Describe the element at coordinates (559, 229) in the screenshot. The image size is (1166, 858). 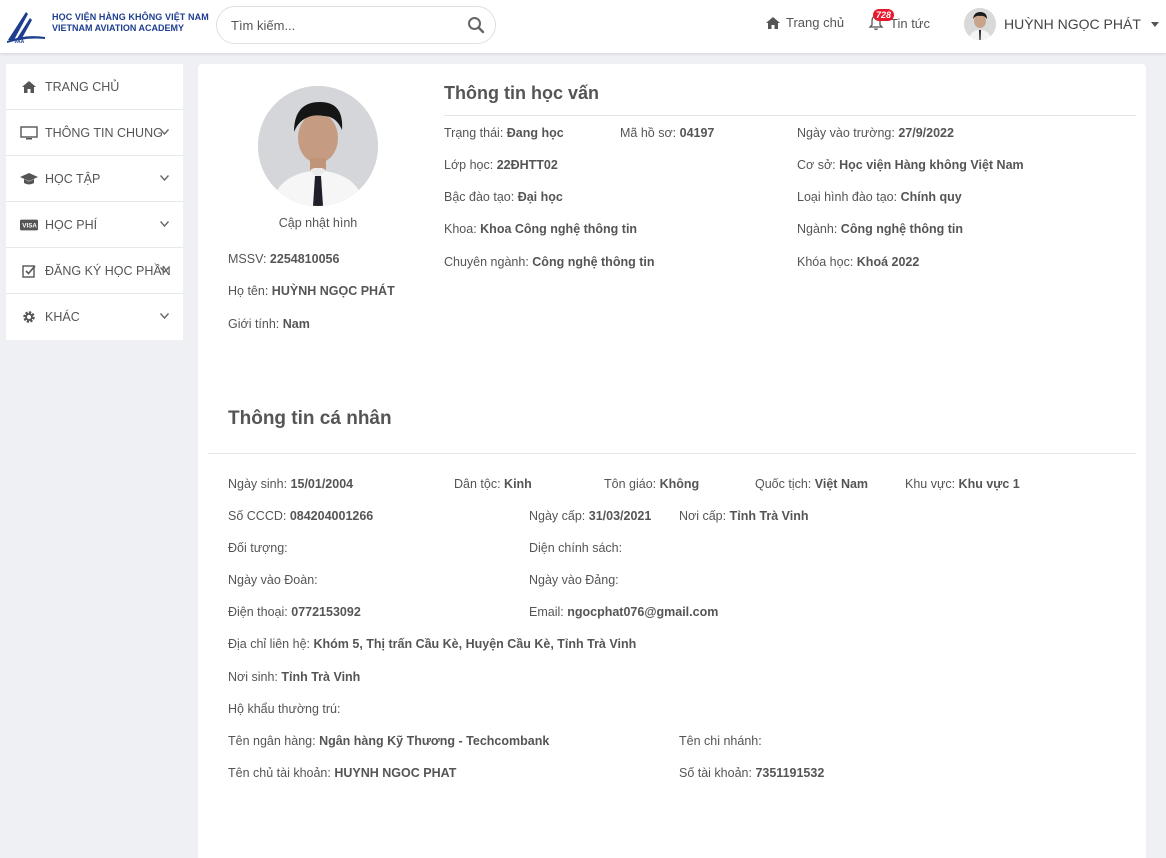
I see `faculty-value: Khoa Công nghệ thông tin` at that location.